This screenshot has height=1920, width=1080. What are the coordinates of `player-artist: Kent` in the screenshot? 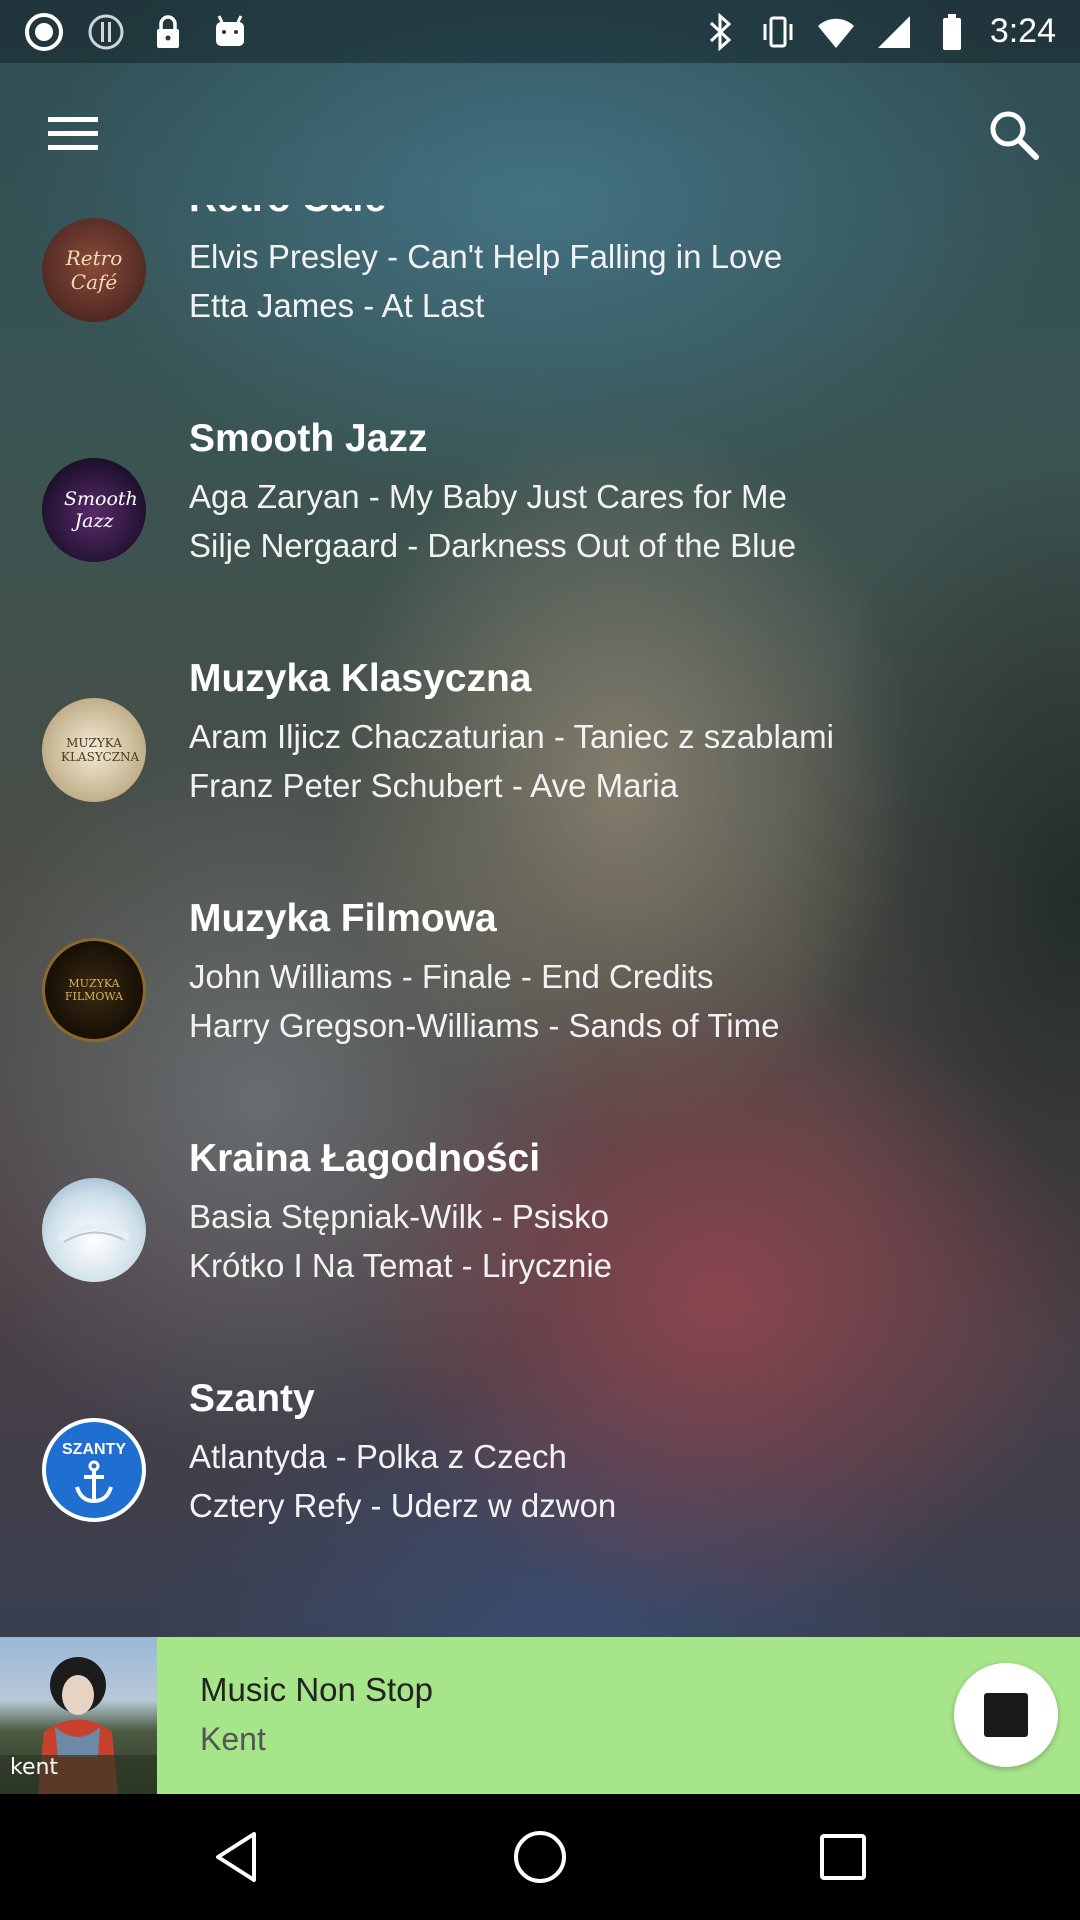 It's located at (233, 1739).